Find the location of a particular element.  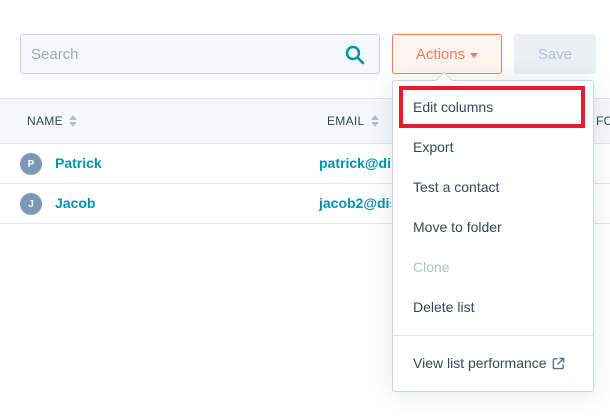

actions-button-label: Actions is located at coordinates (440, 54).